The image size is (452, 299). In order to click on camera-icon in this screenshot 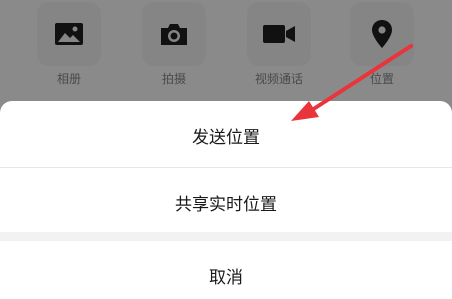, I will do `click(174, 34)`.